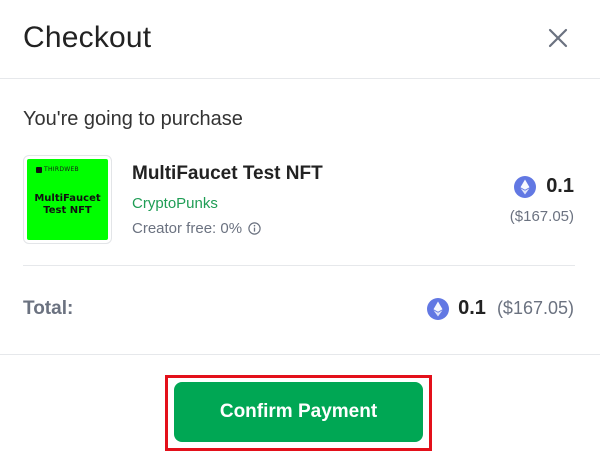 The image size is (600, 458). I want to click on purchase-intro: You're going to purchase, so click(133, 119).